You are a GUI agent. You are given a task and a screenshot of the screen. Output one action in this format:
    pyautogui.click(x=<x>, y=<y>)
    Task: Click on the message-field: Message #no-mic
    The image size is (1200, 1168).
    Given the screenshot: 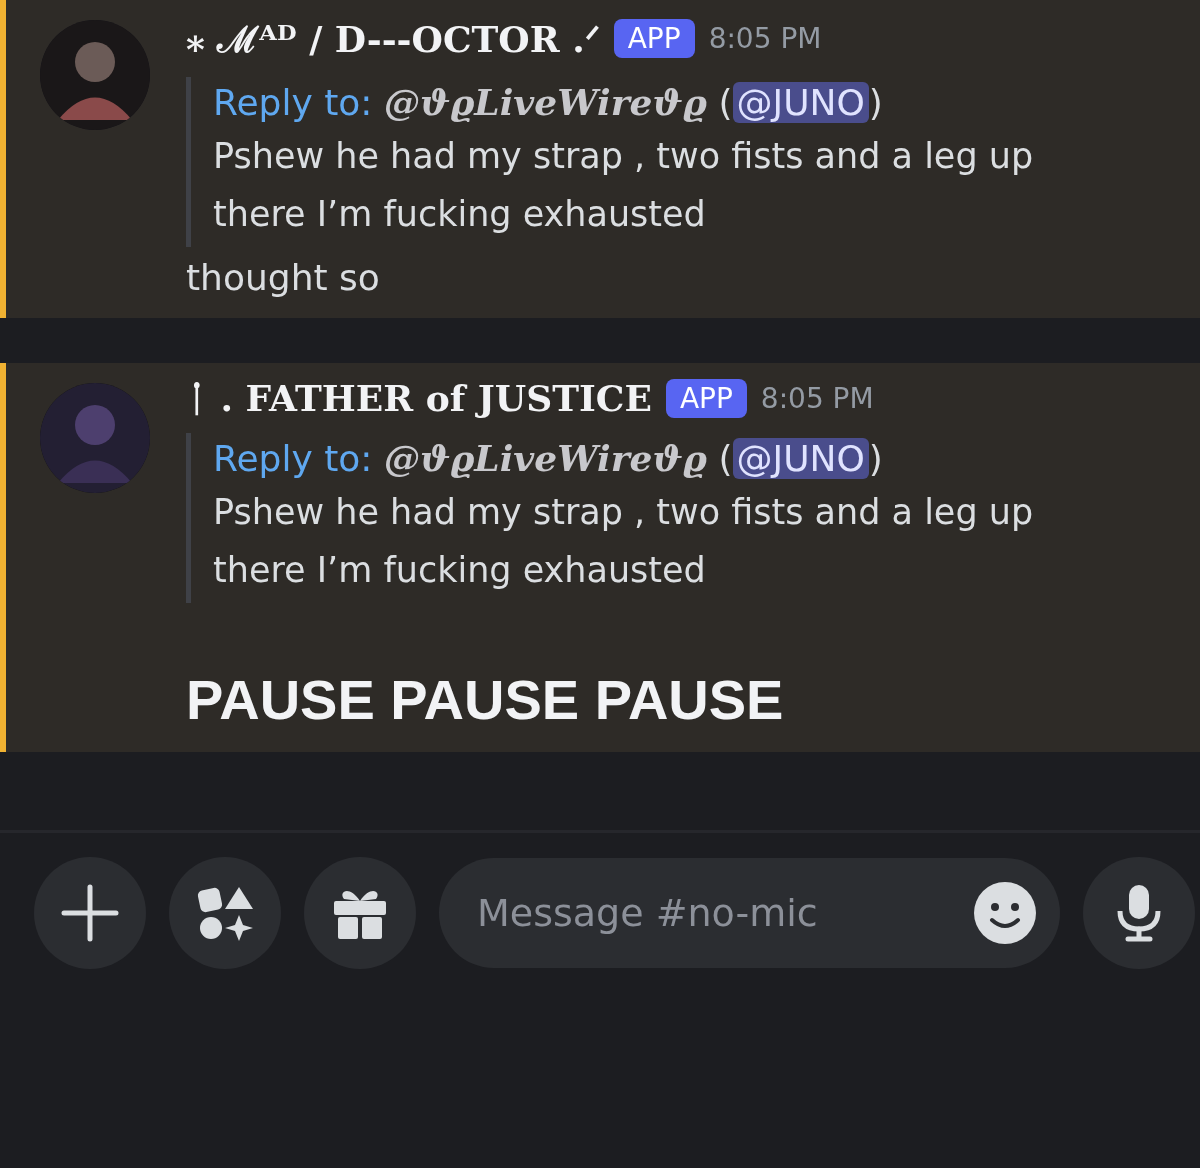 What is the action you would take?
    pyautogui.click(x=749, y=913)
    